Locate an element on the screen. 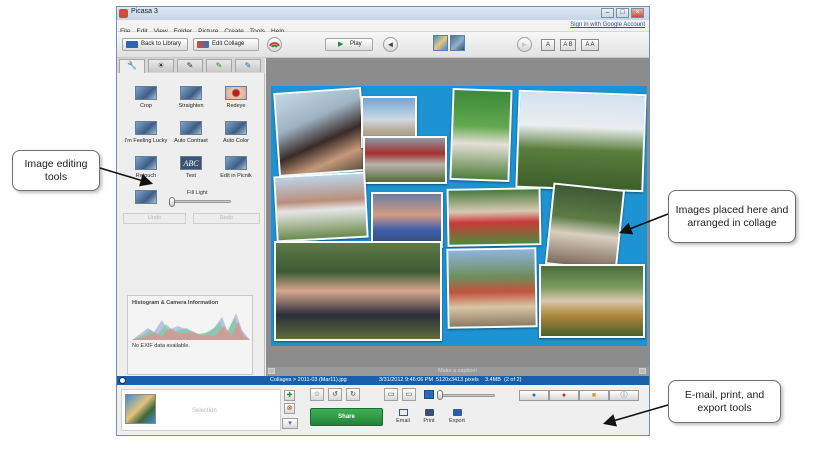 This screenshot has width=819, height=454. text-size-small-button: A is located at coordinates (548, 45).